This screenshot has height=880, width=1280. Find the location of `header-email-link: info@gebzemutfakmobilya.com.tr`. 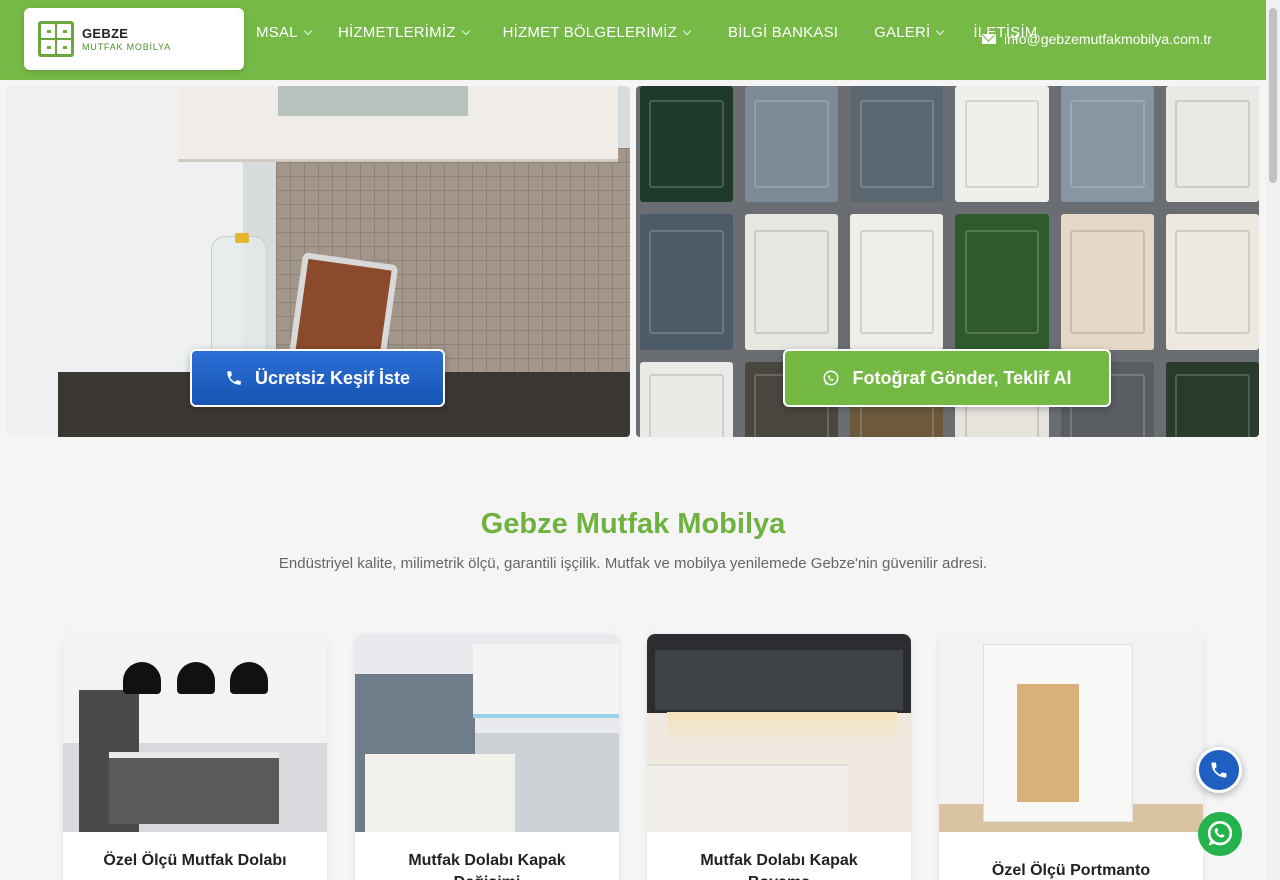

header-email-link: info@gebzemutfakmobilya.com.tr is located at coordinates (1097, 39).